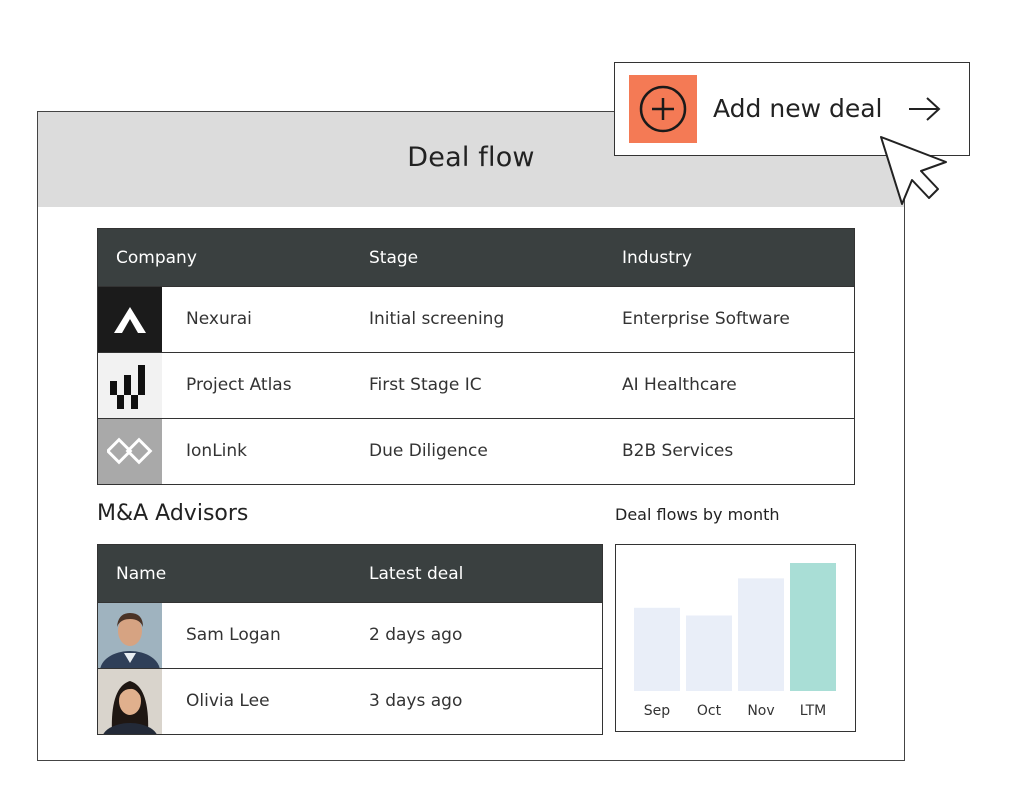 The width and height of the screenshot is (1026, 812). I want to click on latest-deal: 3 days ago, so click(416, 701).